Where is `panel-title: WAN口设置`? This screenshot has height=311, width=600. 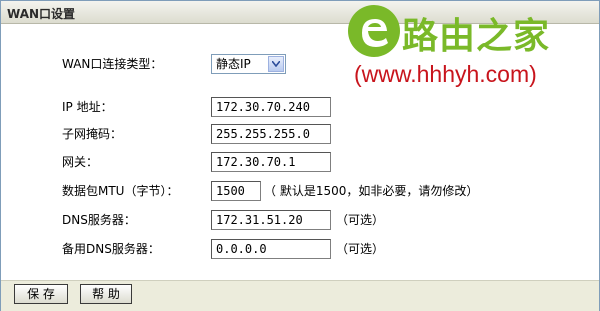
panel-title: WAN口设置 is located at coordinates (41, 14).